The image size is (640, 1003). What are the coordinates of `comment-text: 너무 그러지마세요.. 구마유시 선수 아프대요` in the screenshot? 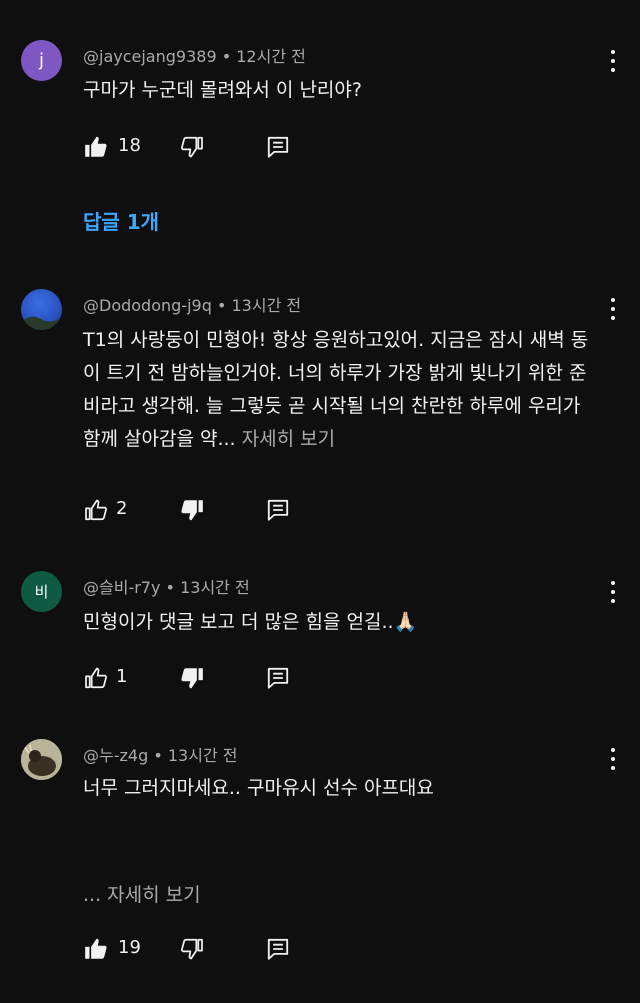 It's located at (258, 788).